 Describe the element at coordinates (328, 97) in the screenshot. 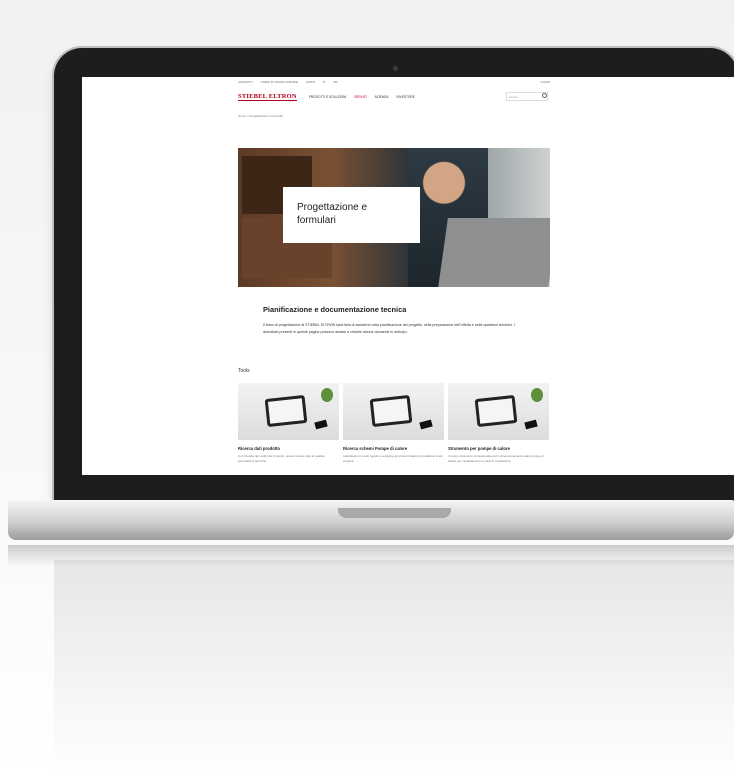

I see `nav-item: PRODOTTI E SOLUZIONI` at that location.